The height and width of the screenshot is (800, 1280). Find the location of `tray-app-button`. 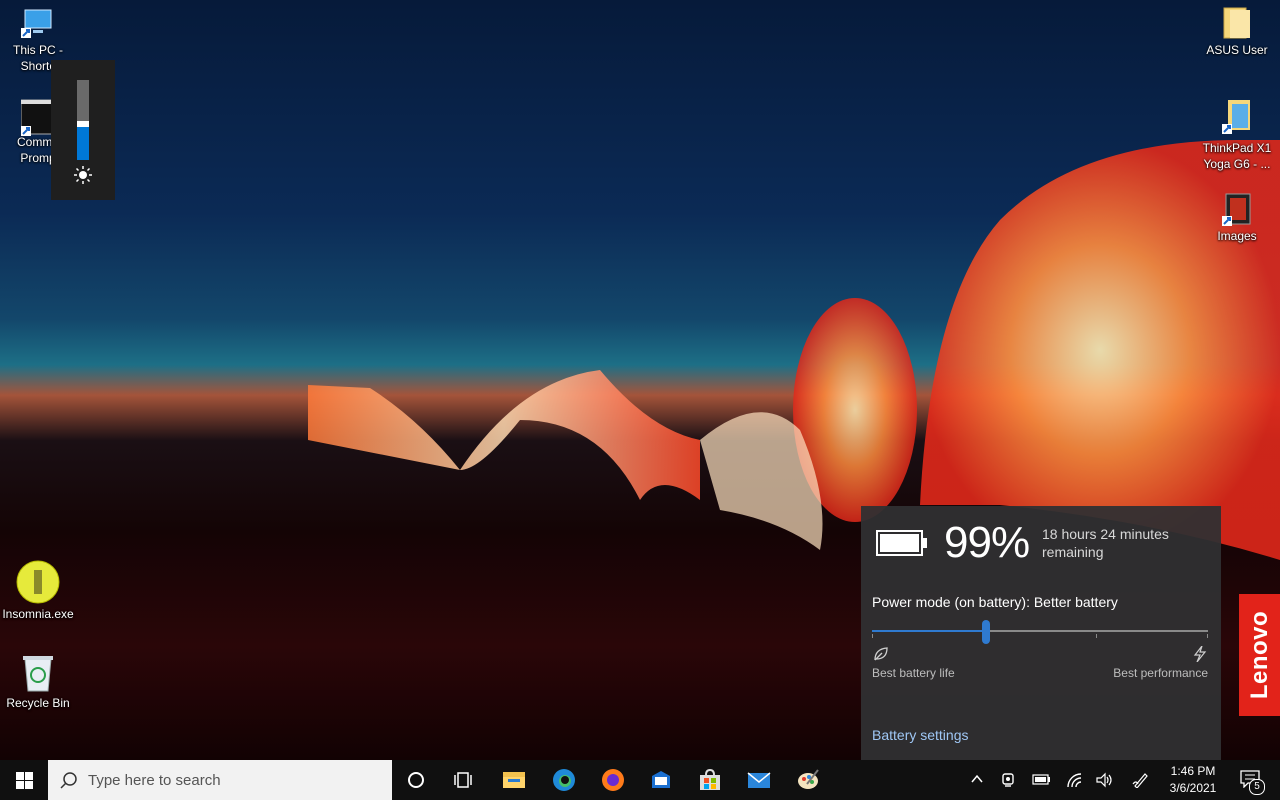

tray-app-button is located at coordinates (1008, 780).